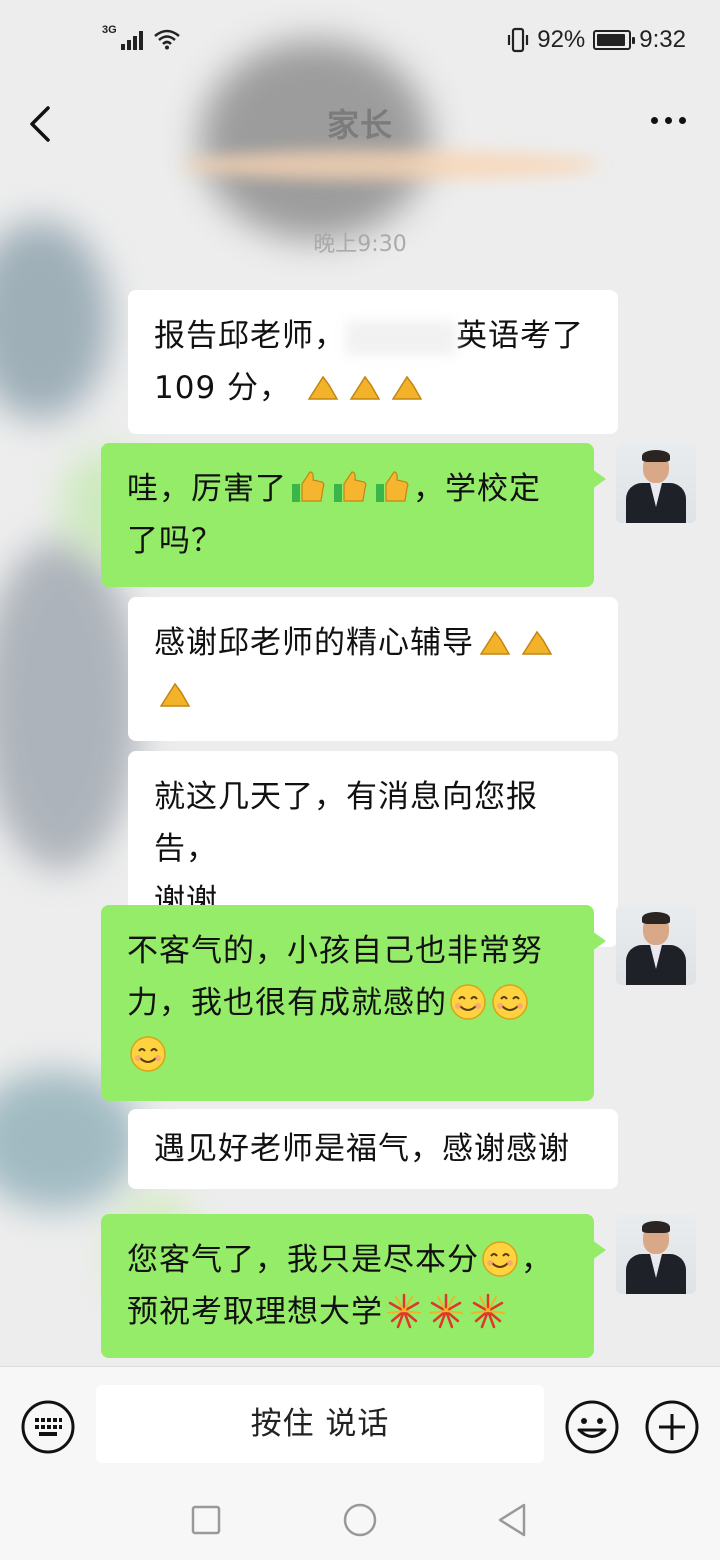 Image resolution: width=720 pixels, height=1560 pixels. I want to click on chat-title: 家长, so click(359, 125).